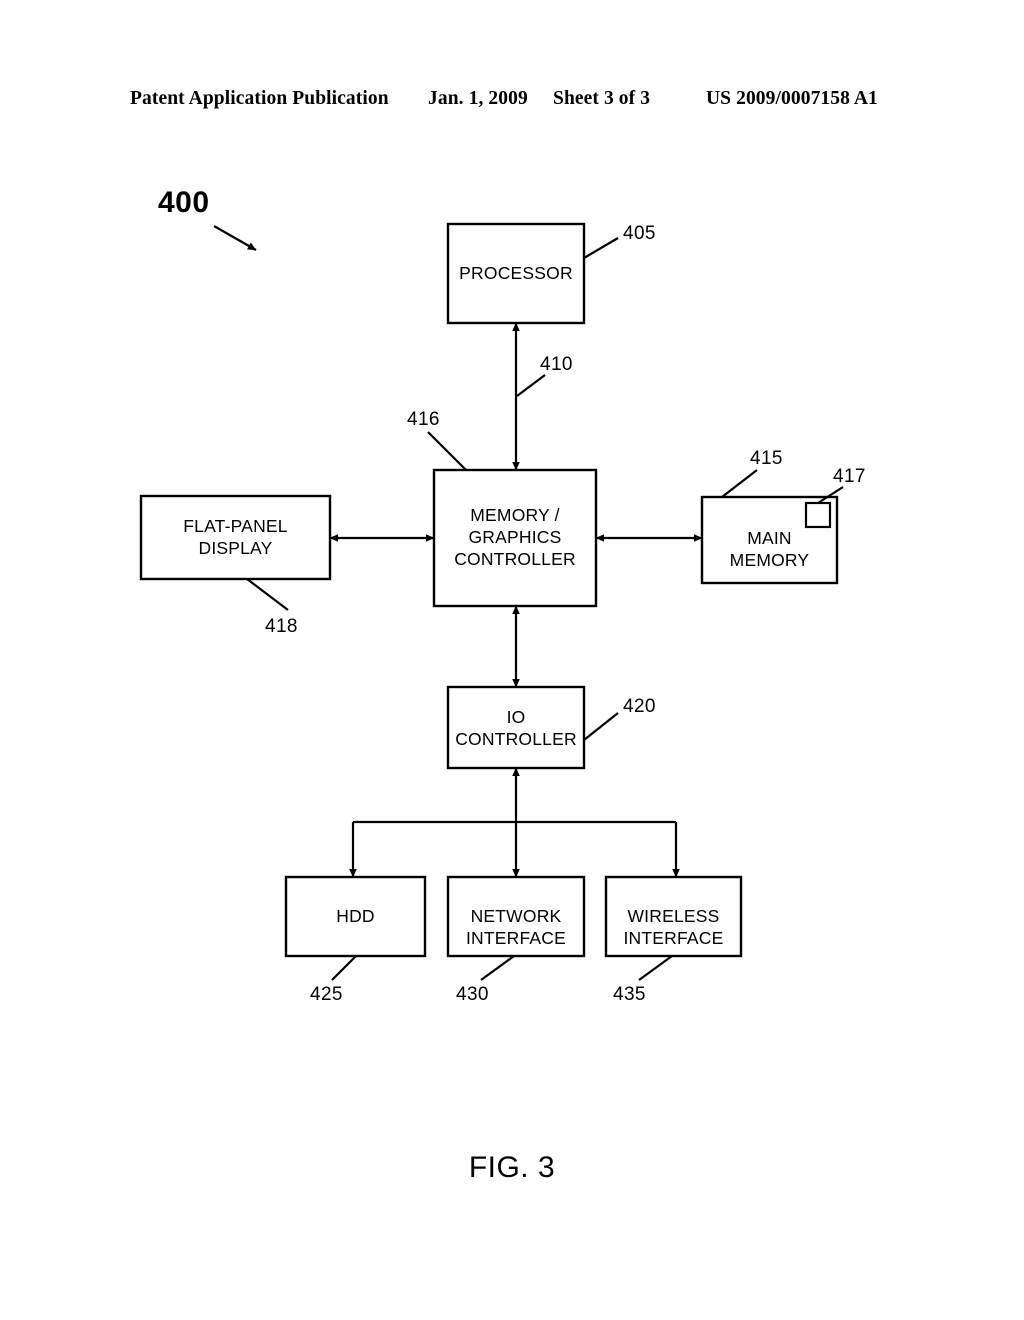  What do you see at coordinates (769, 549) in the screenshot?
I see `block-label-main-memory: MAIN MEMORY` at bounding box center [769, 549].